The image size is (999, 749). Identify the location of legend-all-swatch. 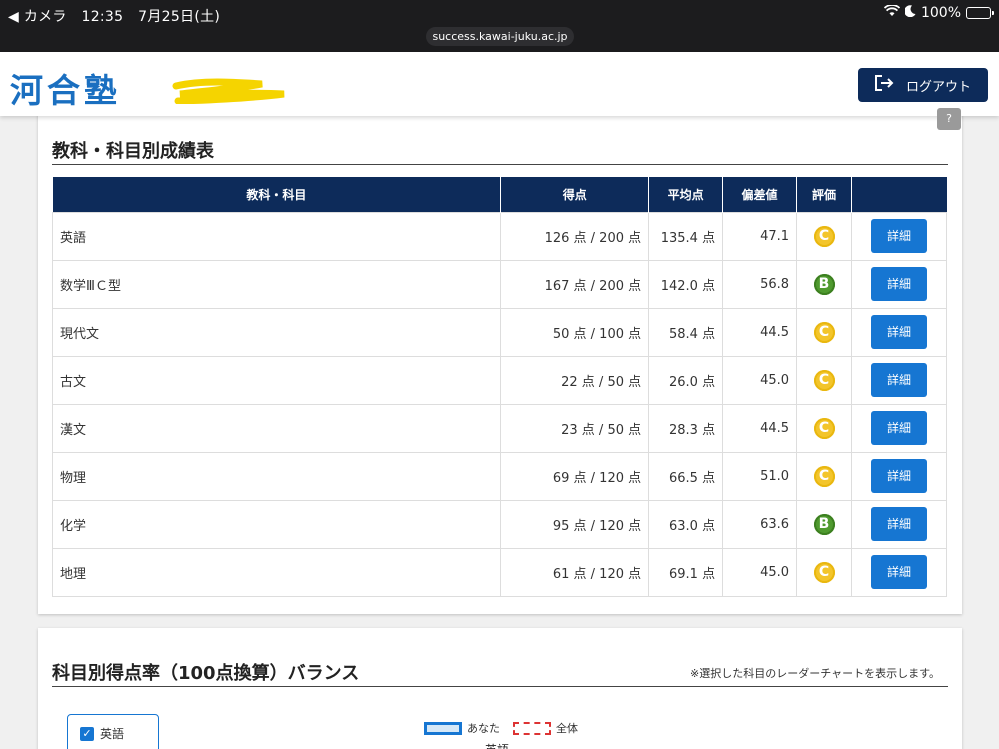
(532, 728).